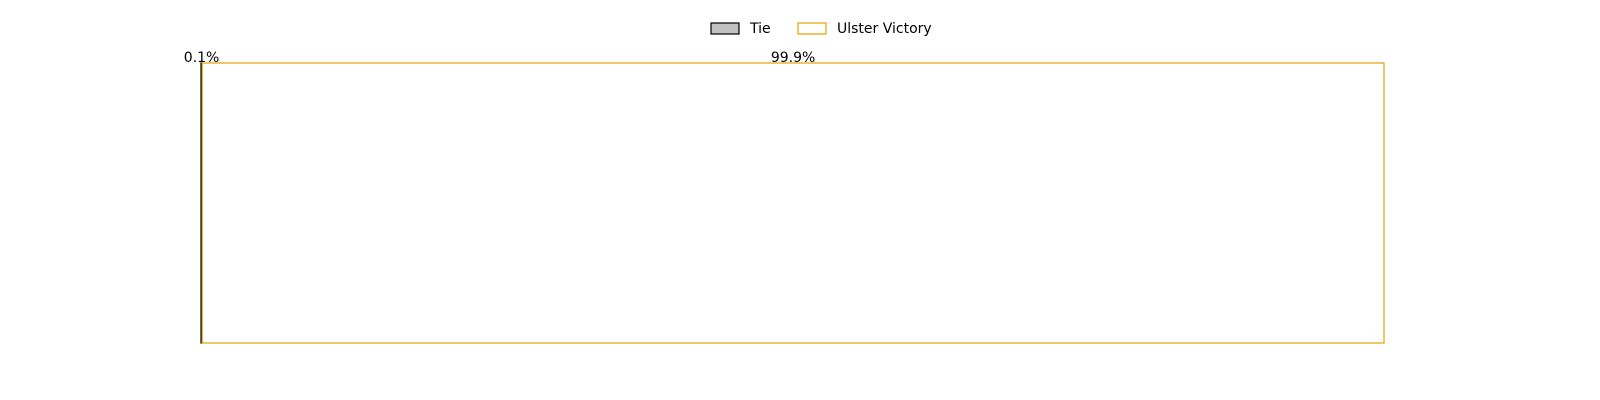  I want to click on legend-label-tie: Tie, so click(760, 29).